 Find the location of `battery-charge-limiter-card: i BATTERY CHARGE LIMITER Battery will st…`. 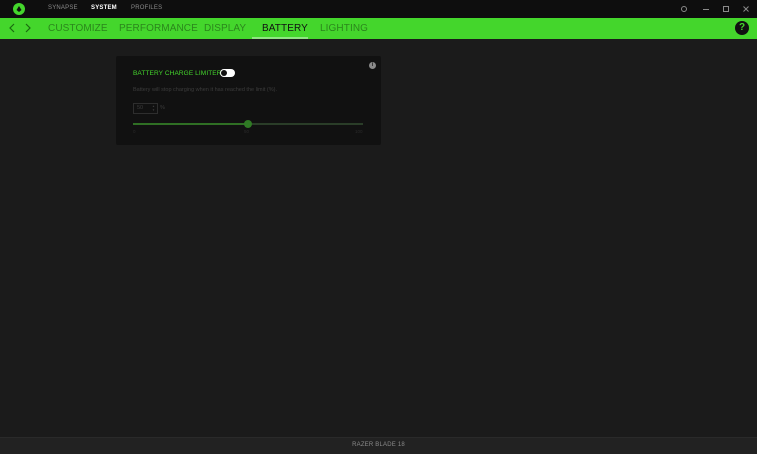

battery-charge-limiter-card: i BATTERY CHARGE LIMITER Battery will st… is located at coordinates (248, 100).